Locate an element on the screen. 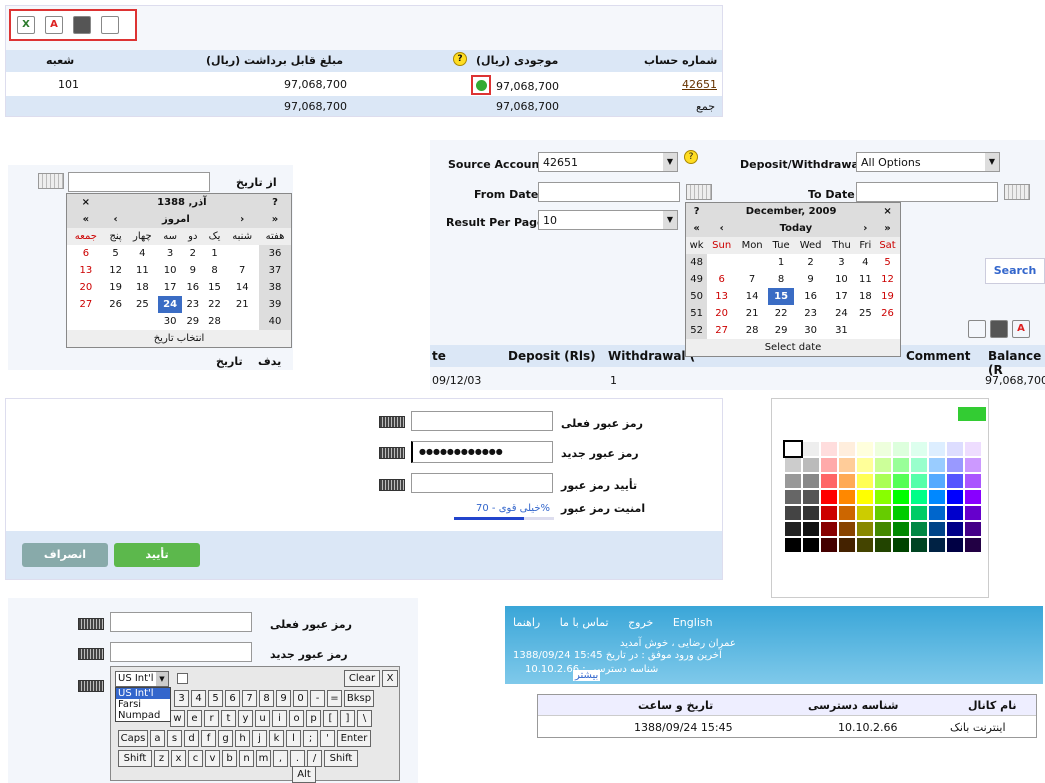 The width and height of the screenshot is (1045, 783). layout-option: Farsi is located at coordinates (143, 704).